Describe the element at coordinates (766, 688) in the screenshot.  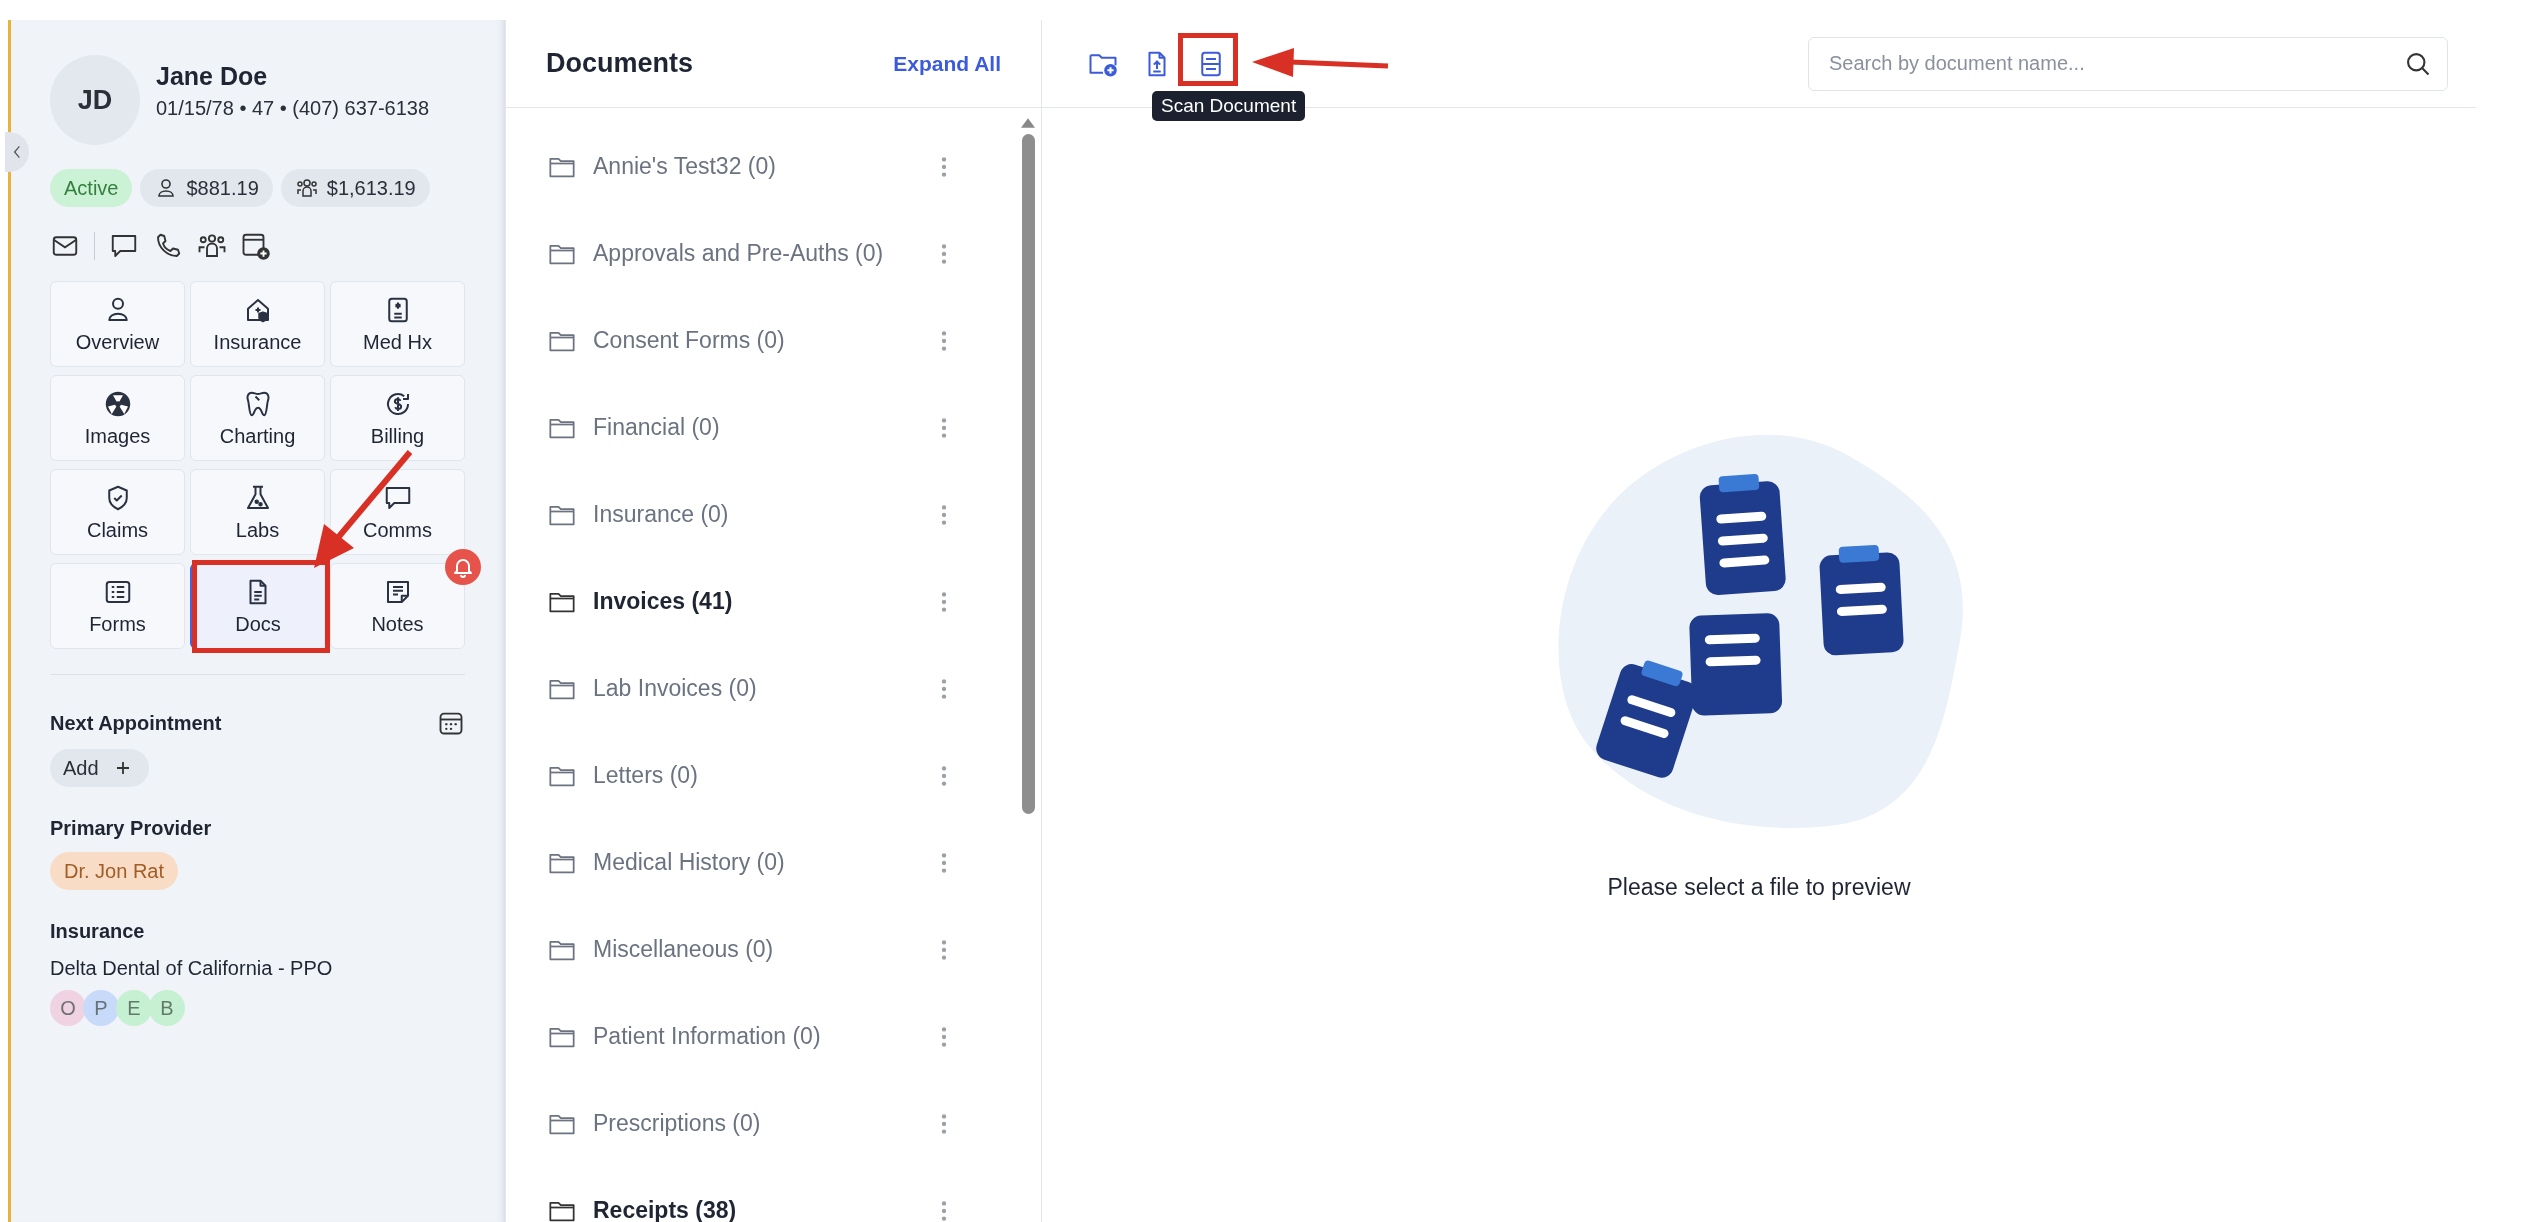
I see `folder-name: Lab Invoices (0)` at that location.